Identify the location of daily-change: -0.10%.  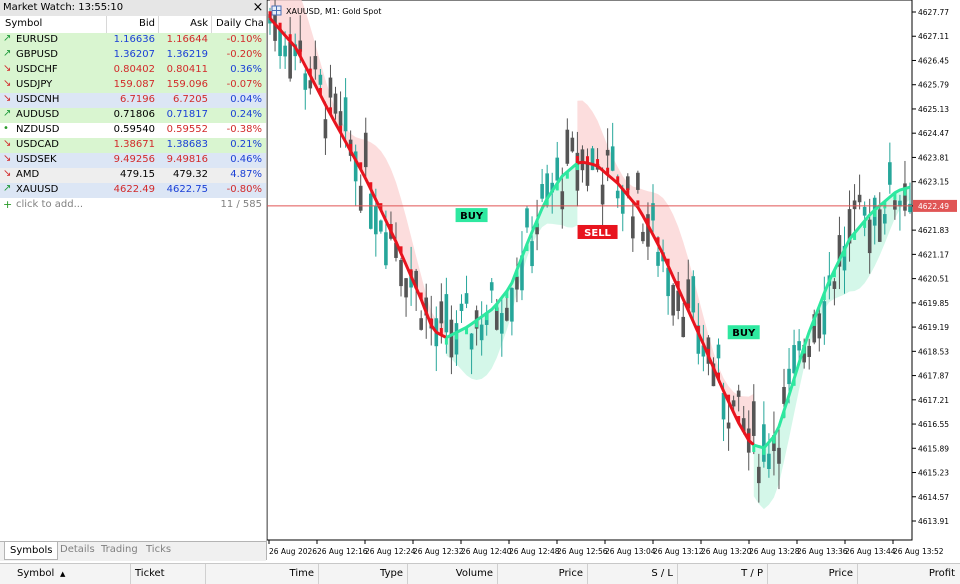
(244, 39).